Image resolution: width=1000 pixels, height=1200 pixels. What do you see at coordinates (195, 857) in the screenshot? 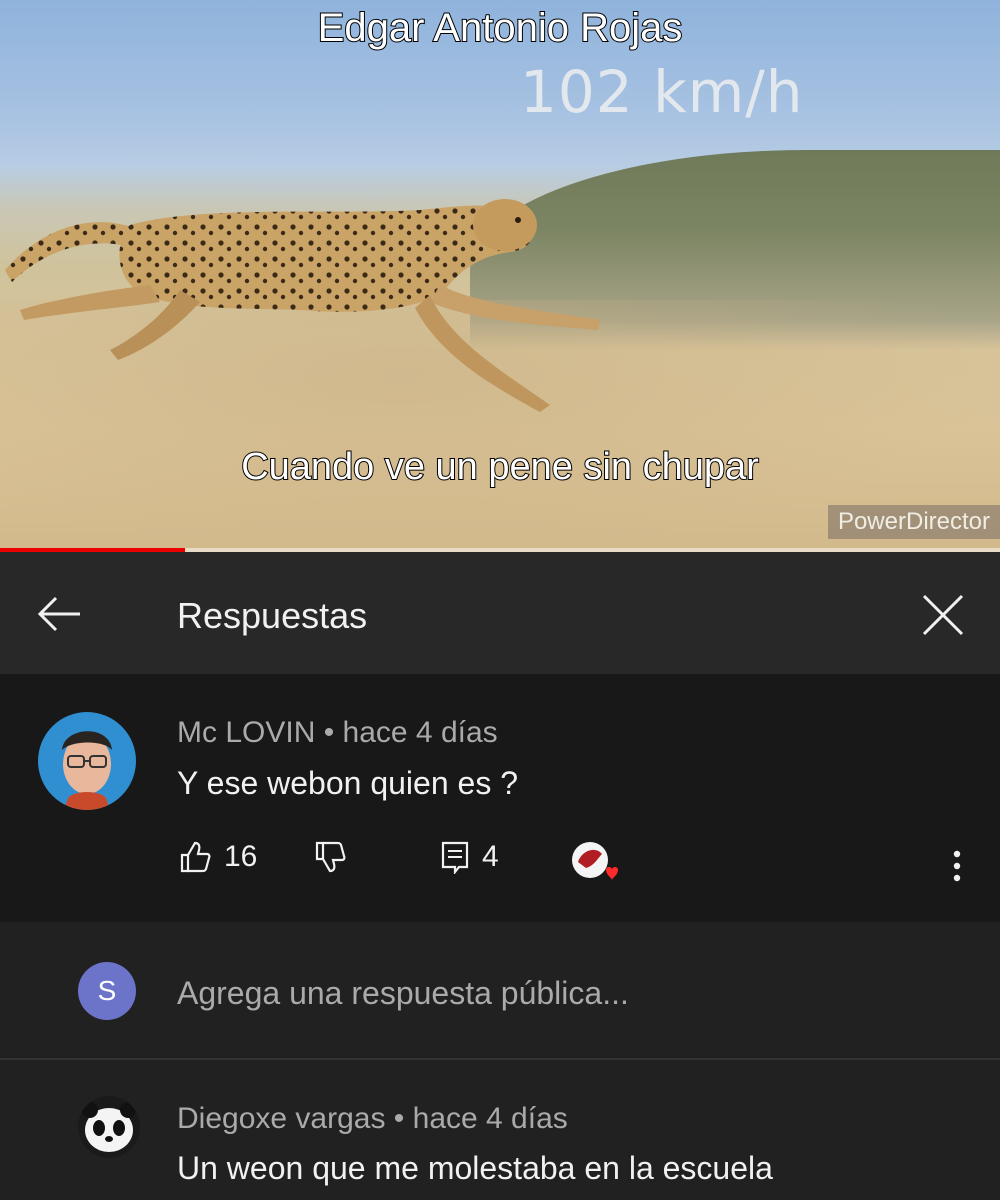
I see `thumbs-up-icon` at bounding box center [195, 857].